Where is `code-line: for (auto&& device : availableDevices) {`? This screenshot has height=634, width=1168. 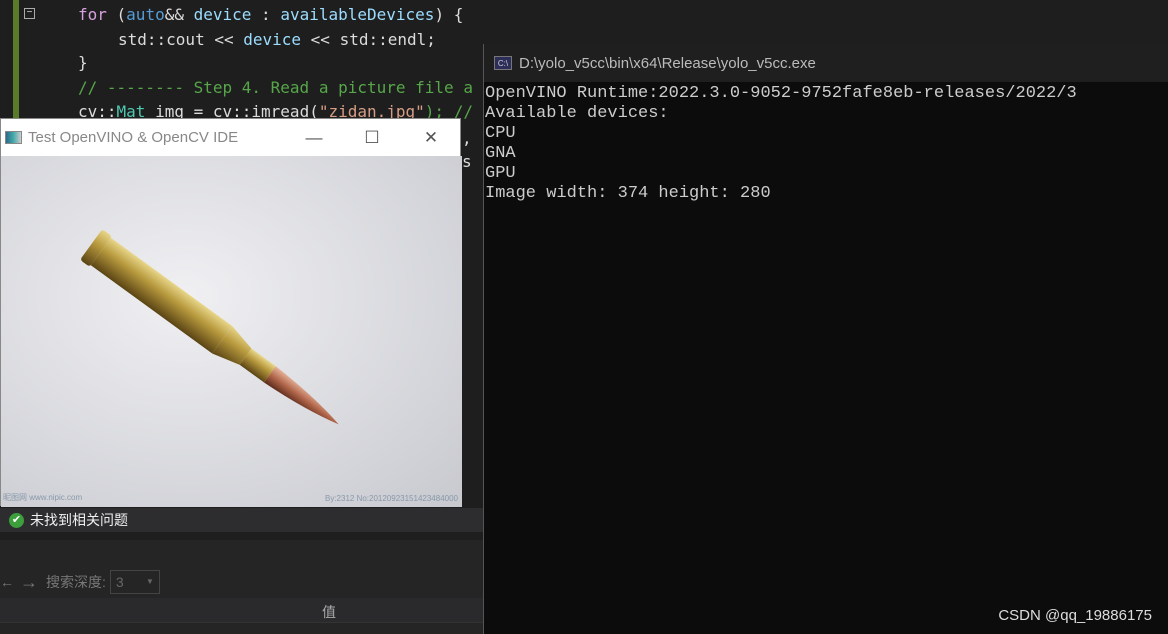 code-line: for (auto&& device : availableDevices) { is located at coordinates (270, 15).